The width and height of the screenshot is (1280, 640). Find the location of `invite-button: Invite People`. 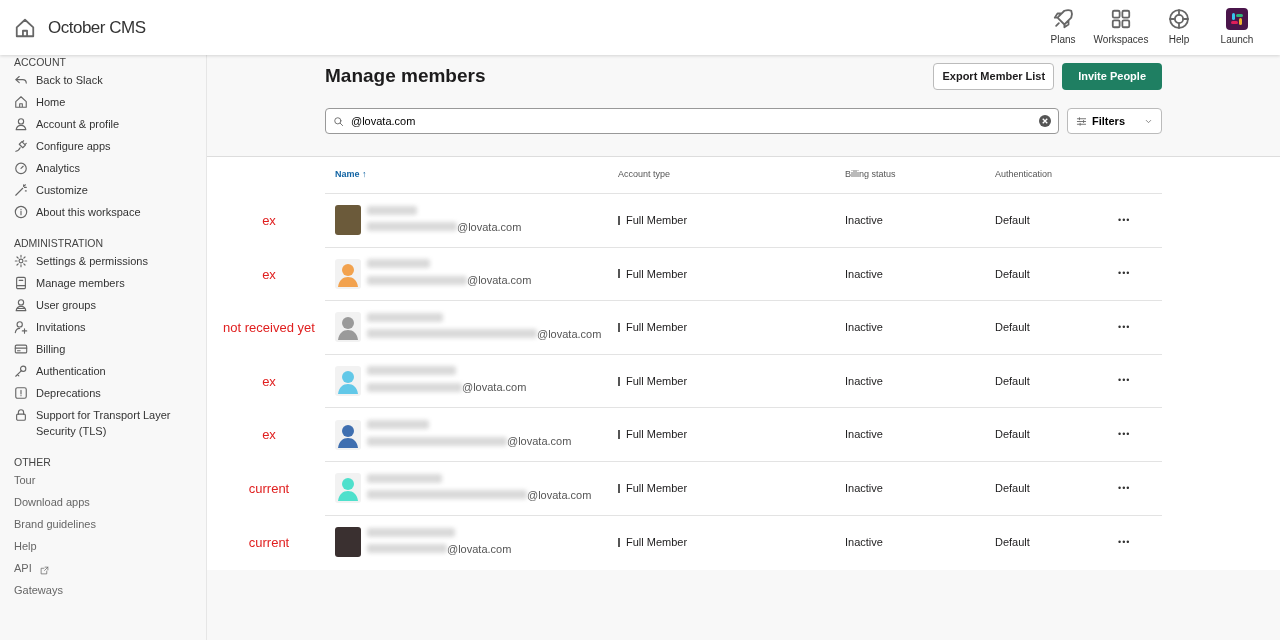

invite-button: Invite People is located at coordinates (1112, 76).